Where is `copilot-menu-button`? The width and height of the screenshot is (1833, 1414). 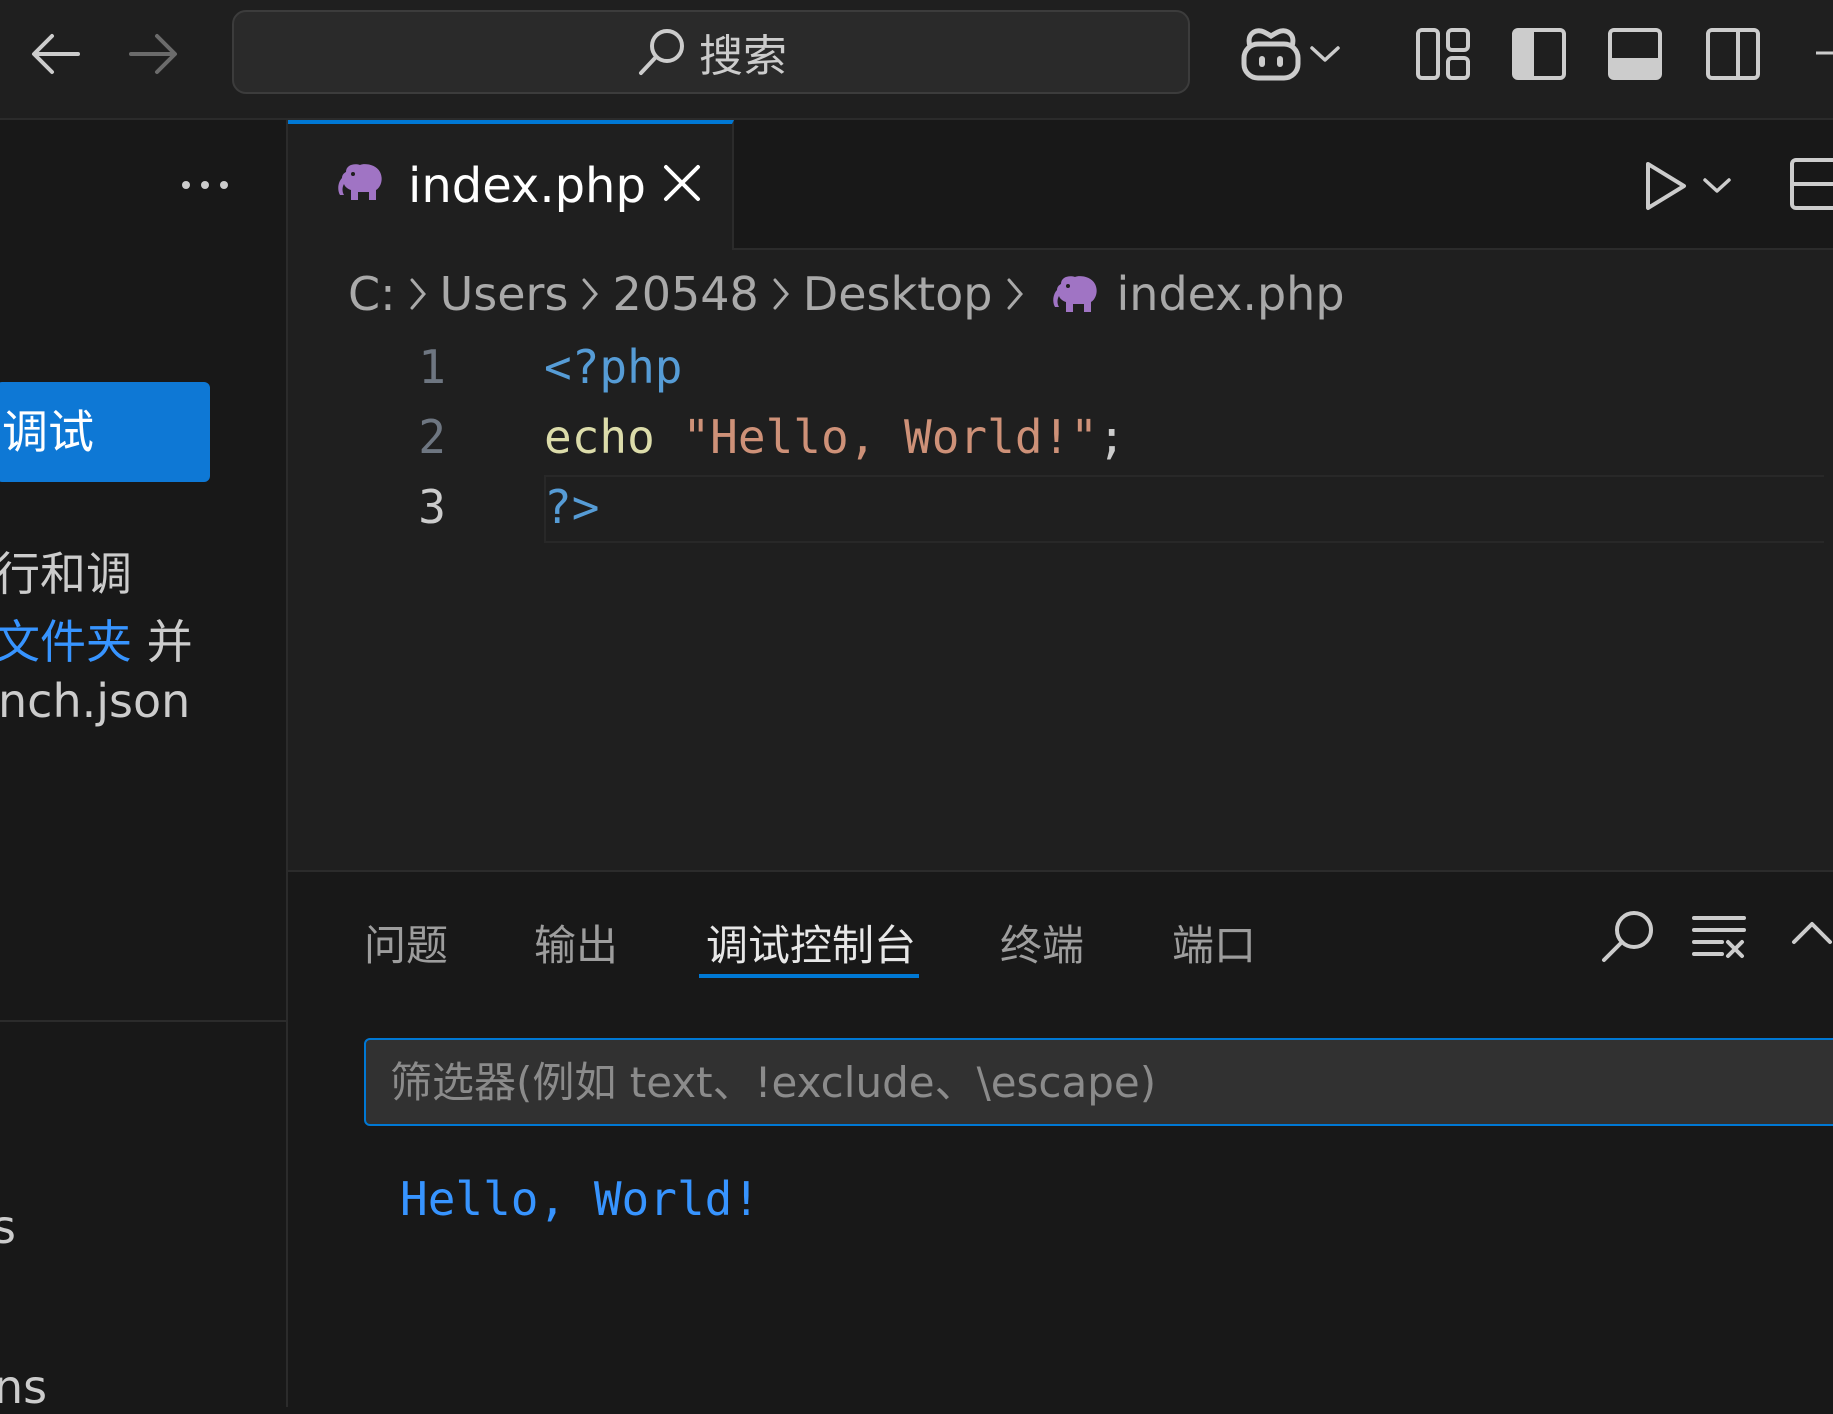 copilot-menu-button is located at coordinates (1293, 54).